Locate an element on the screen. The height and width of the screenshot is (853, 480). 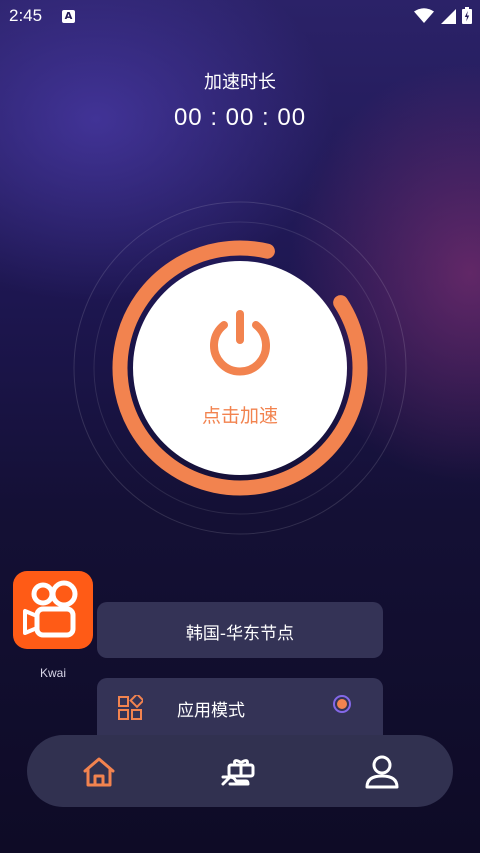
a-icon: A is located at coordinates (68, 16).